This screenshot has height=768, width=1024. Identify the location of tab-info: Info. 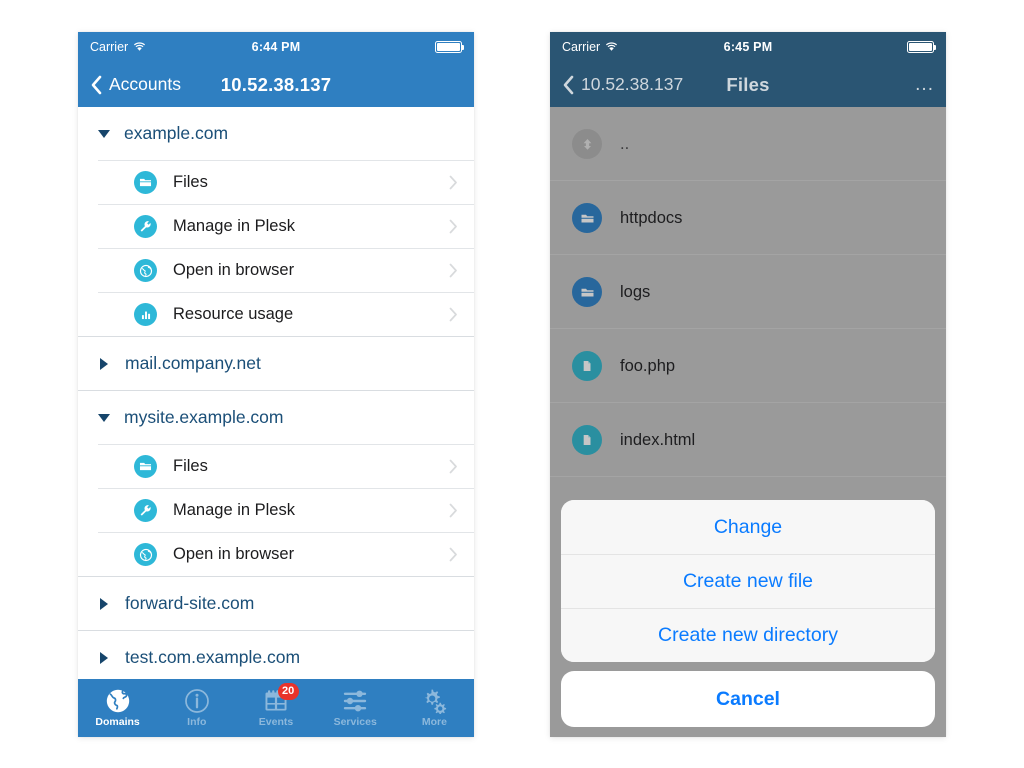
(196, 708).